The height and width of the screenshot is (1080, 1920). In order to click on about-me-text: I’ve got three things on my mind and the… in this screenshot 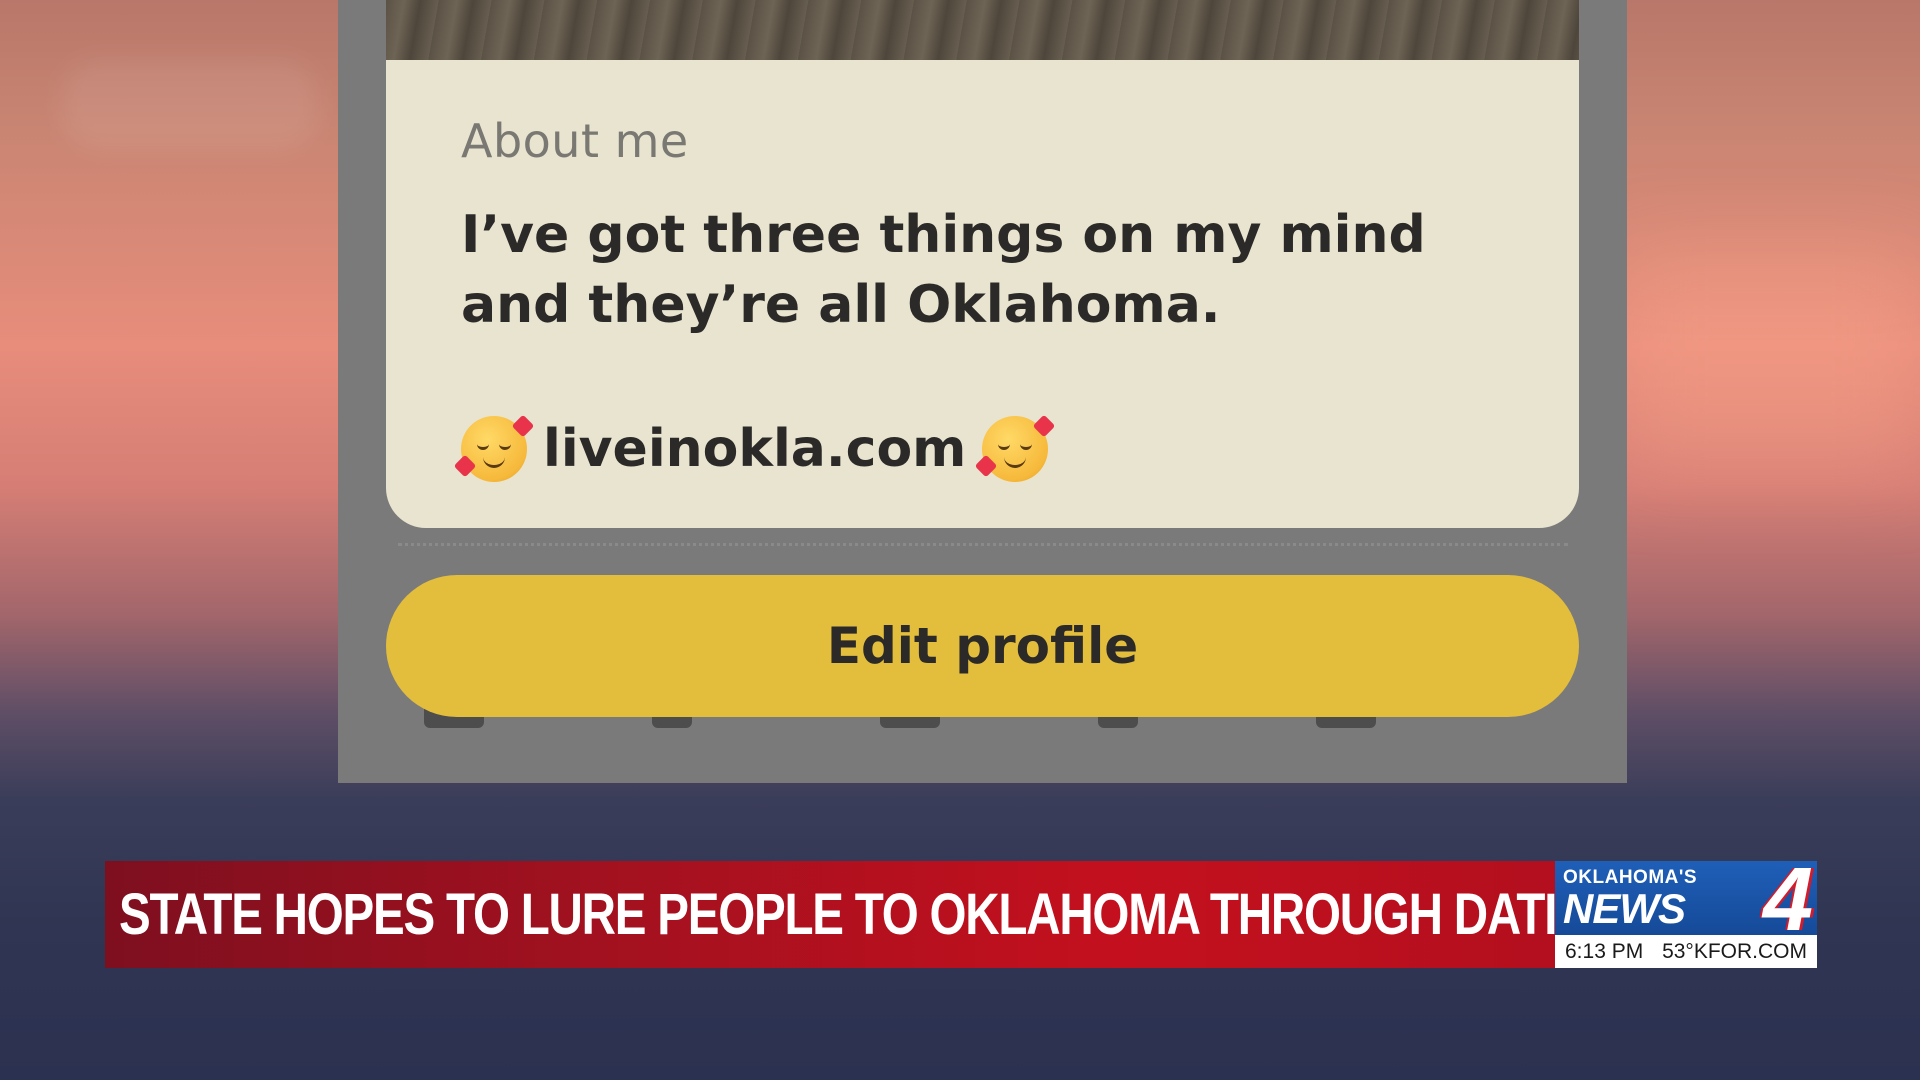, I will do `click(943, 270)`.